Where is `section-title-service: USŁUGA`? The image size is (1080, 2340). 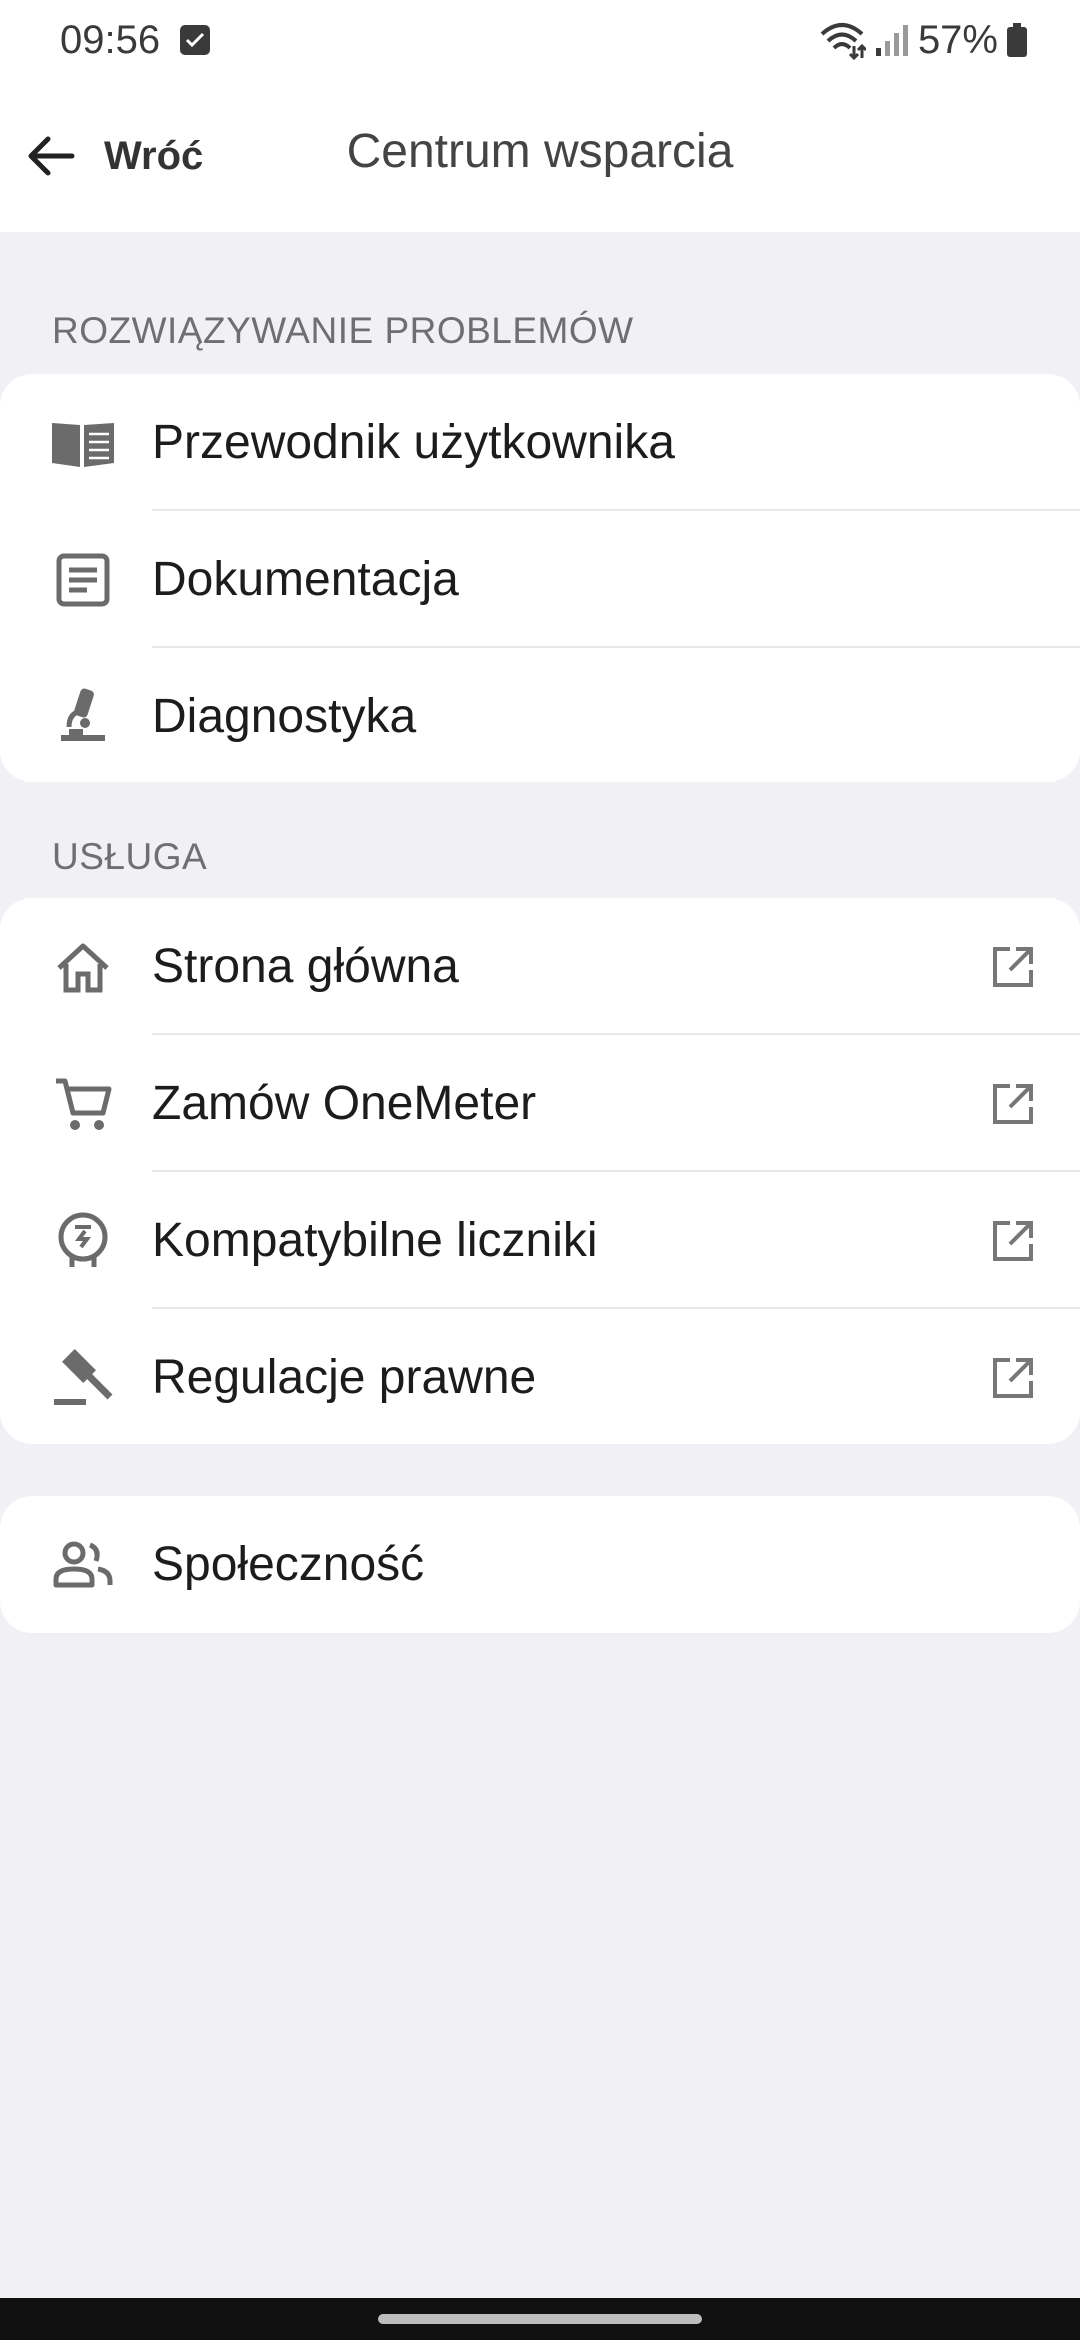
section-title-service: USŁUGA is located at coordinates (130, 856).